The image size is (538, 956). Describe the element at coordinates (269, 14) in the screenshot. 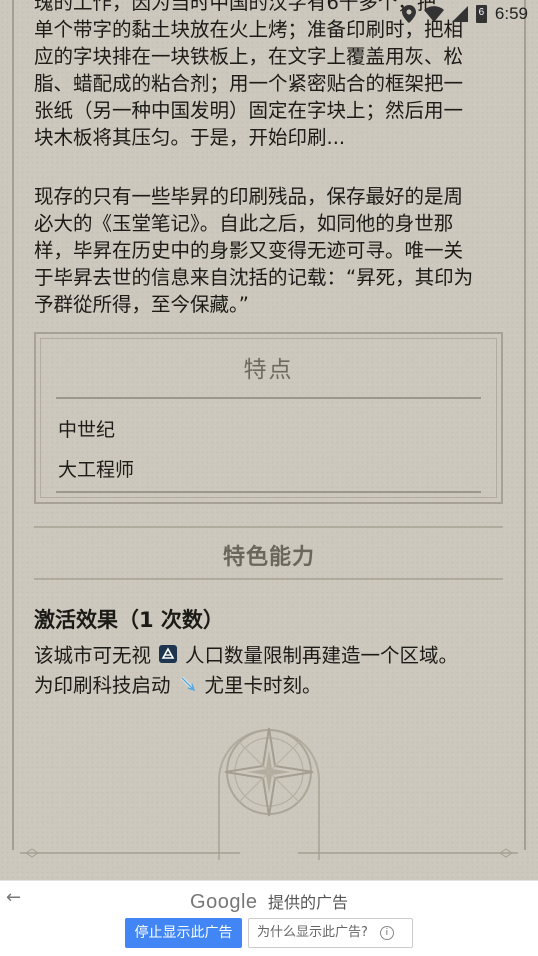

I see `status-bar: 6 6:59` at that location.